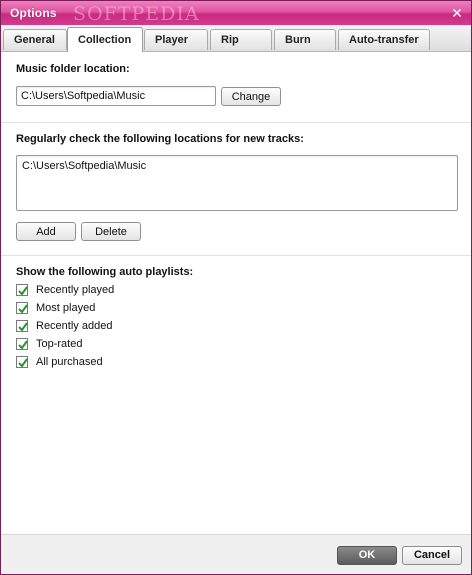 The width and height of the screenshot is (472, 575). What do you see at coordinates (367, 555) in the screenshot?
I see `ok-button: OK` at bounding box center [367, 555].